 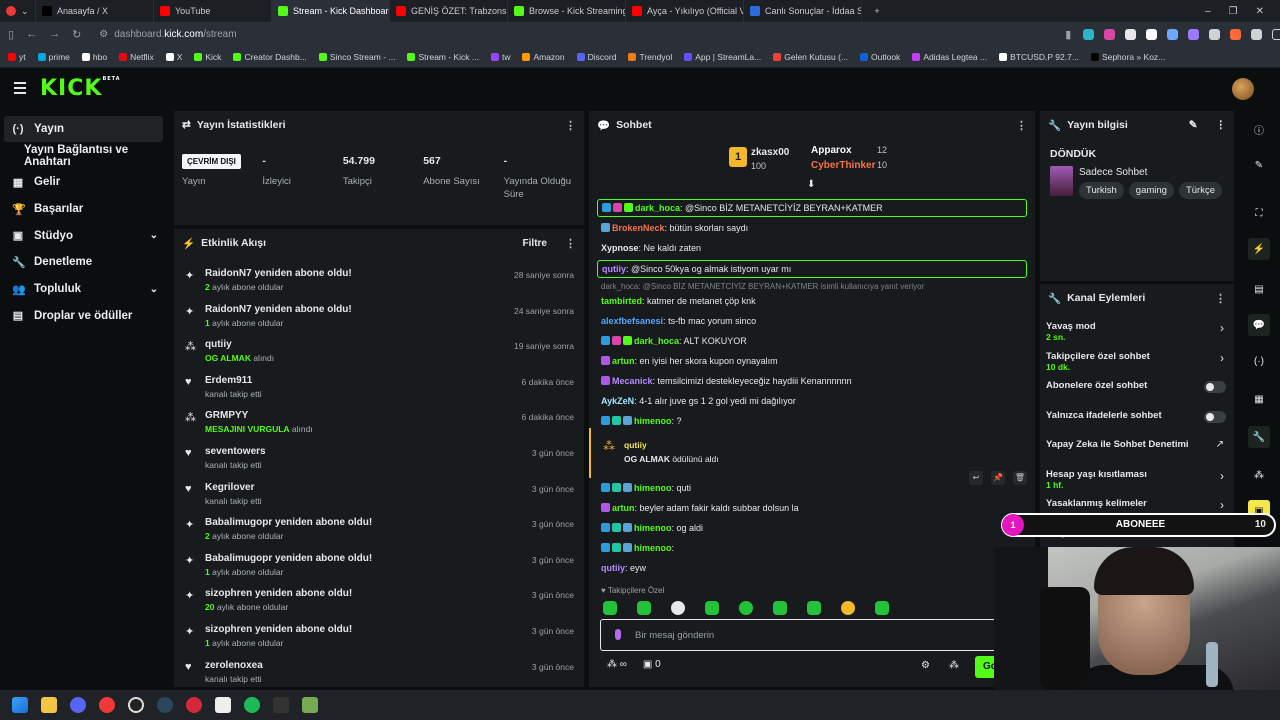 I want to click on sidebar-item: (·) Yayın, so click(x=83, y=129).